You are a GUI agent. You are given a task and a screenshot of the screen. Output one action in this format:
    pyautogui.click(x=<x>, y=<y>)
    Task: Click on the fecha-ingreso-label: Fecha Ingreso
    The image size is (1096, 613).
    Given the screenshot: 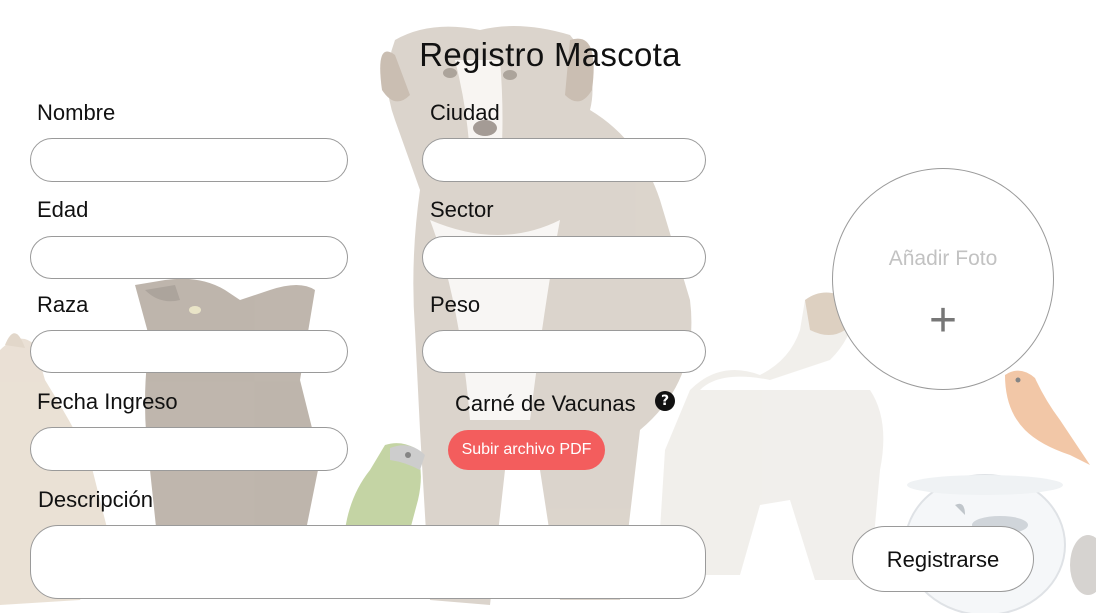 What is the action you would take?
    pyautogui.click(x=107, y=401)
    